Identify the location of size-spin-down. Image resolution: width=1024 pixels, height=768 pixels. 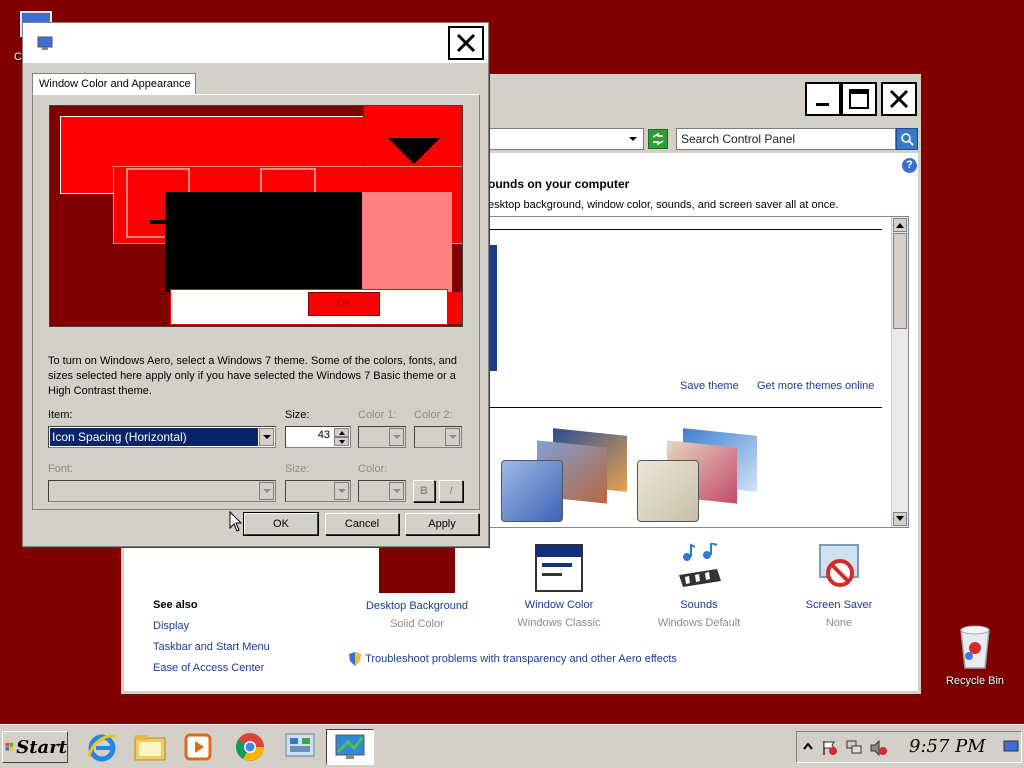
(341, 441).